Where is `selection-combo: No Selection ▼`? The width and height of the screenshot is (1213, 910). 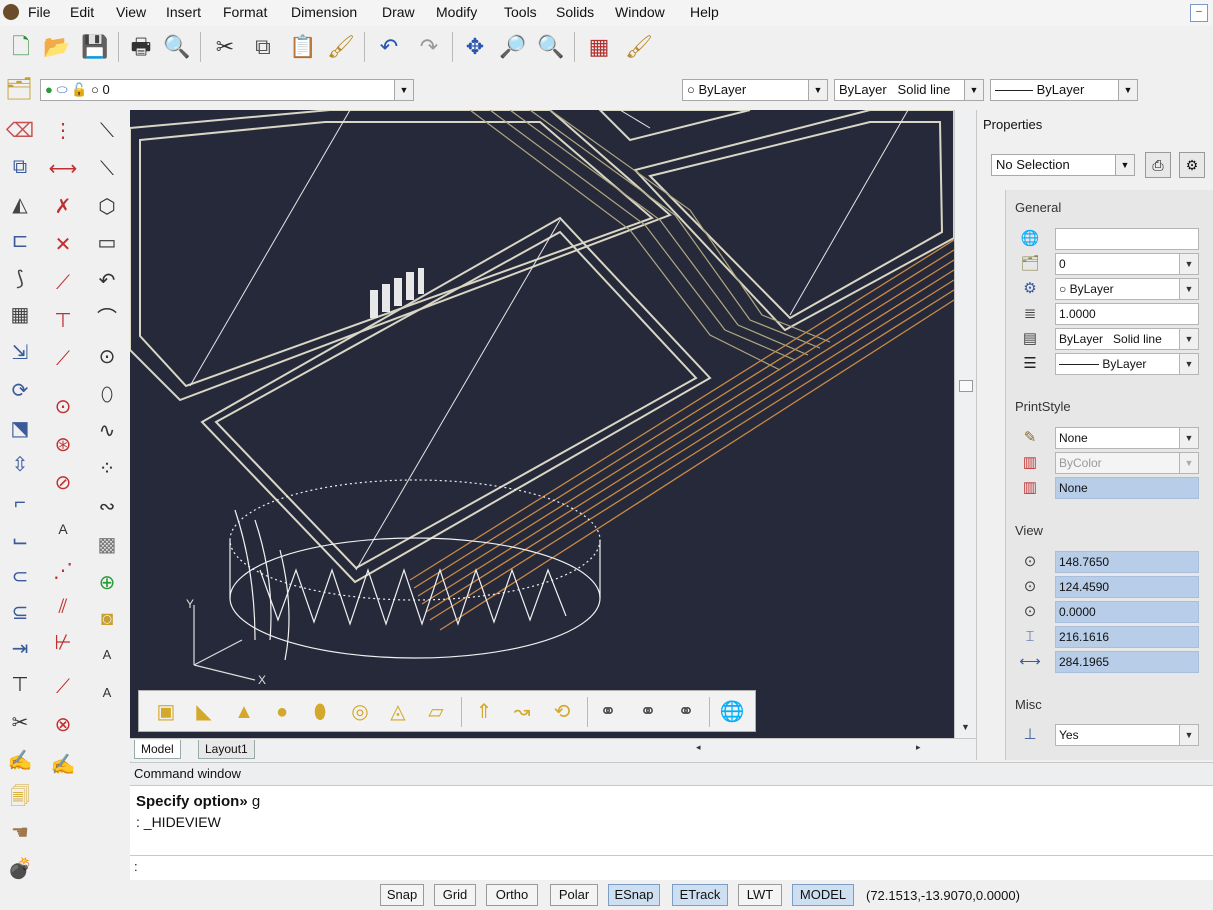
selection-combo: No Selection ▼ is located at coordinates (1063, 165).